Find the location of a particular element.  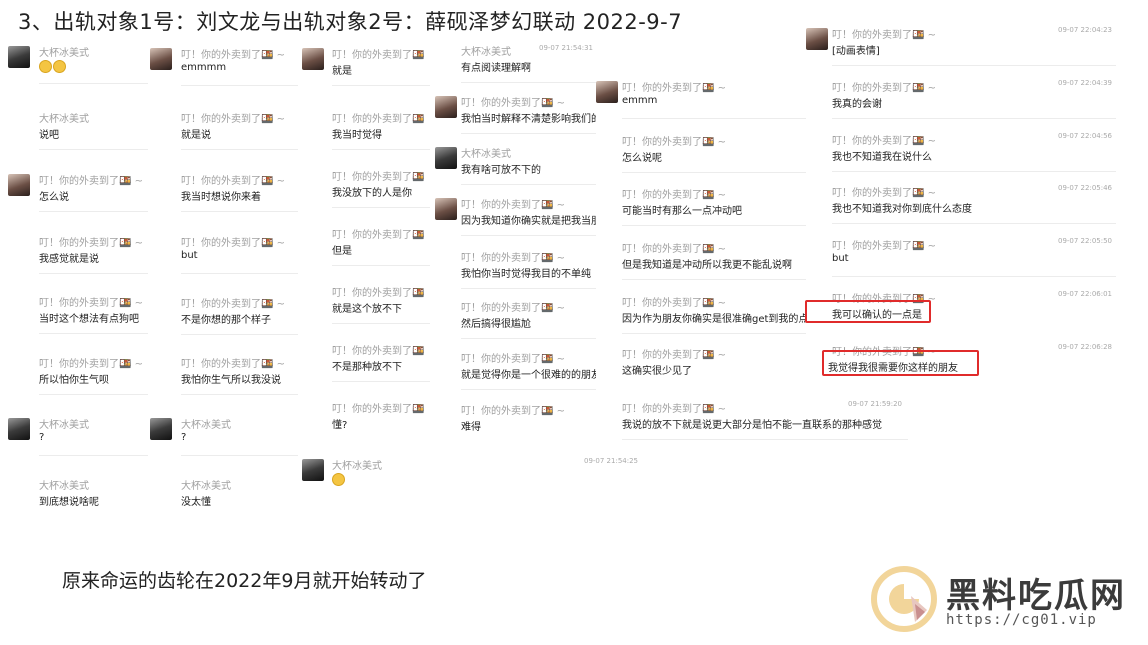

message-text: 不是那种放不下 is located at coordinates (367, 367).